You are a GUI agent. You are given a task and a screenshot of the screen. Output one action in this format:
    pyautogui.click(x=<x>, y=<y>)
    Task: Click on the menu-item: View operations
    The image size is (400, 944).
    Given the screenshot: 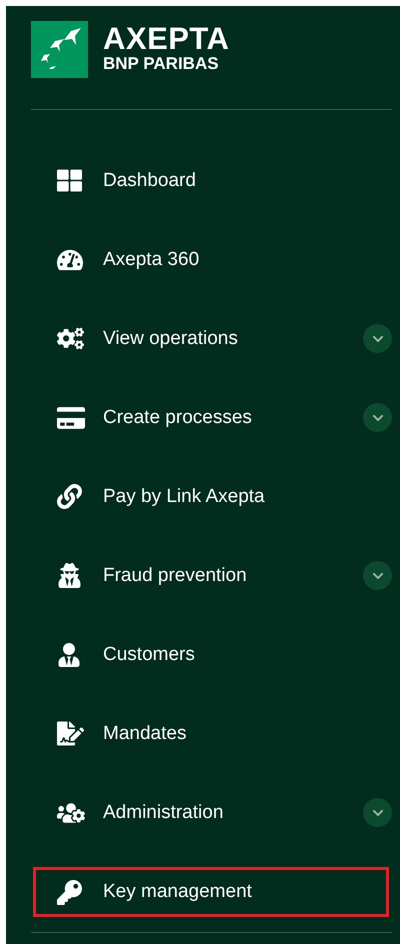 What is the action you would take?
    pyautogui.click(x=211, y=338)
    